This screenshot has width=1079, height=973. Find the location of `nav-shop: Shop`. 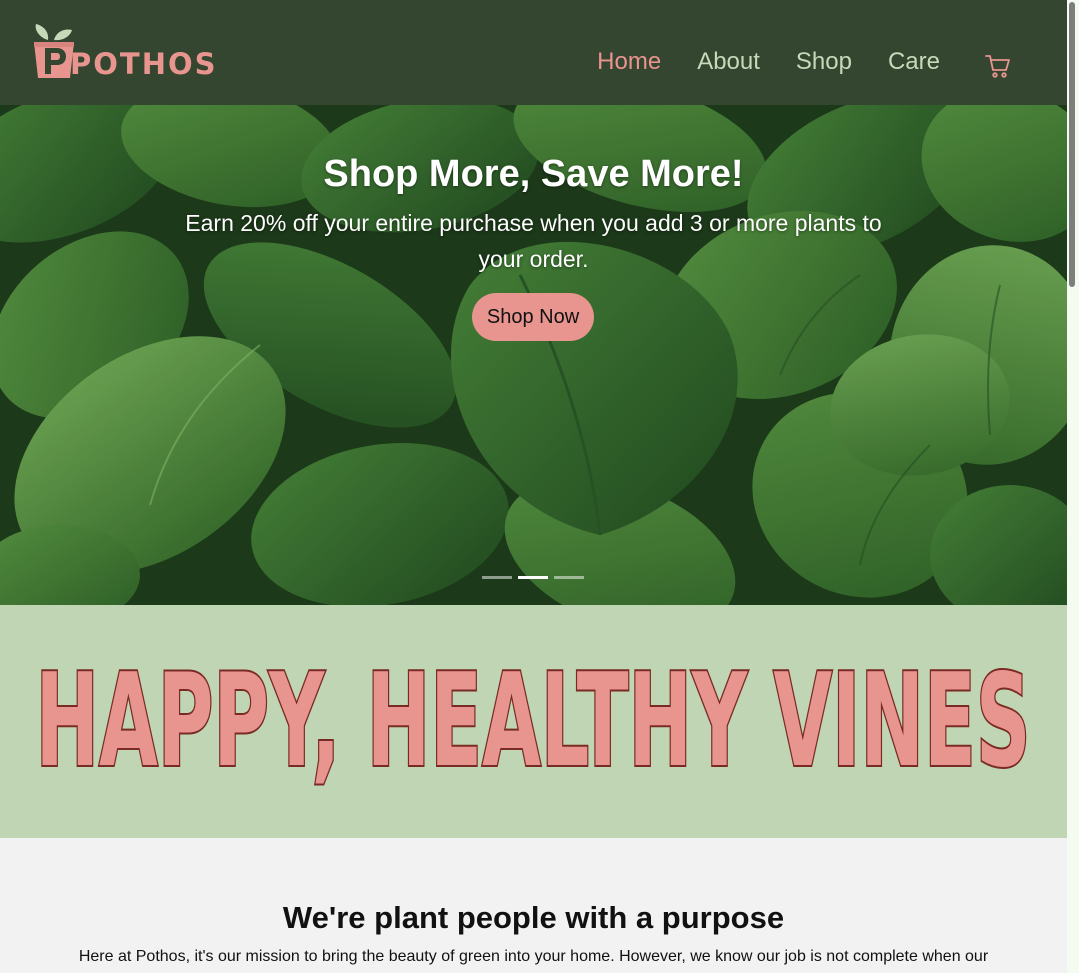

nav-shop: Shop is located at coordinates (824, 62).